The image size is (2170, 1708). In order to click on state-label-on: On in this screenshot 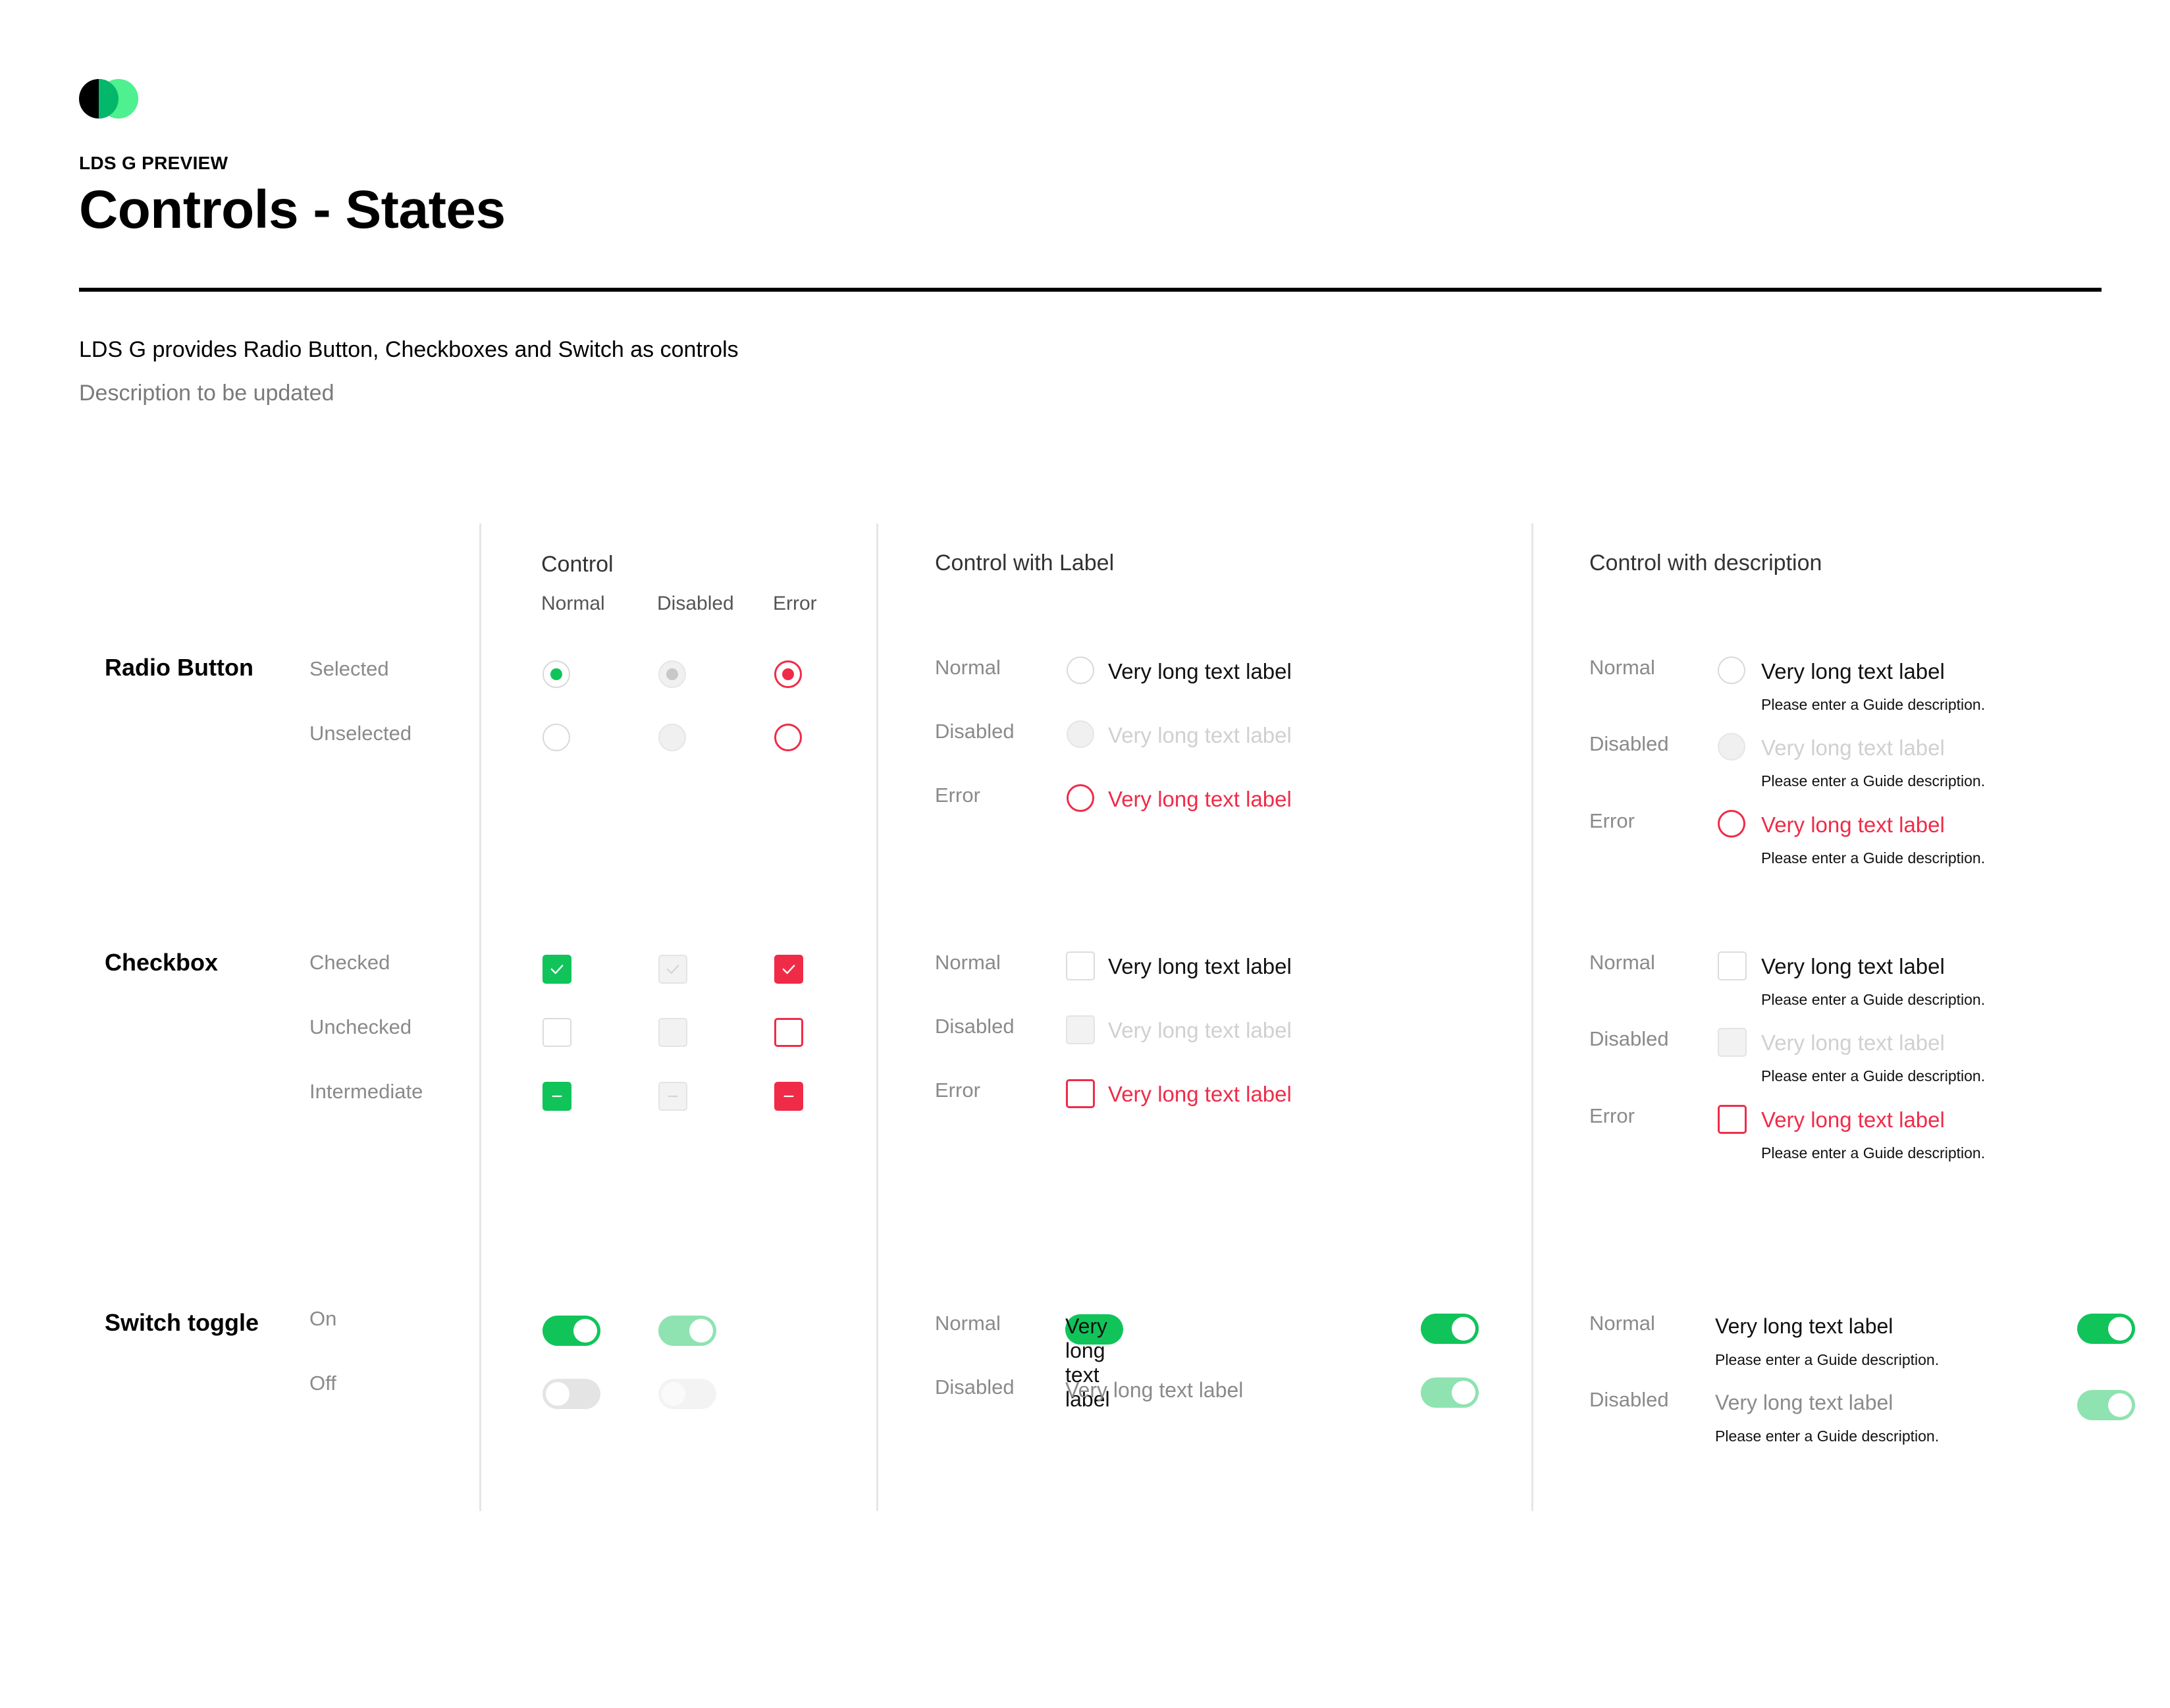, I will do `click(323, 1319)`.